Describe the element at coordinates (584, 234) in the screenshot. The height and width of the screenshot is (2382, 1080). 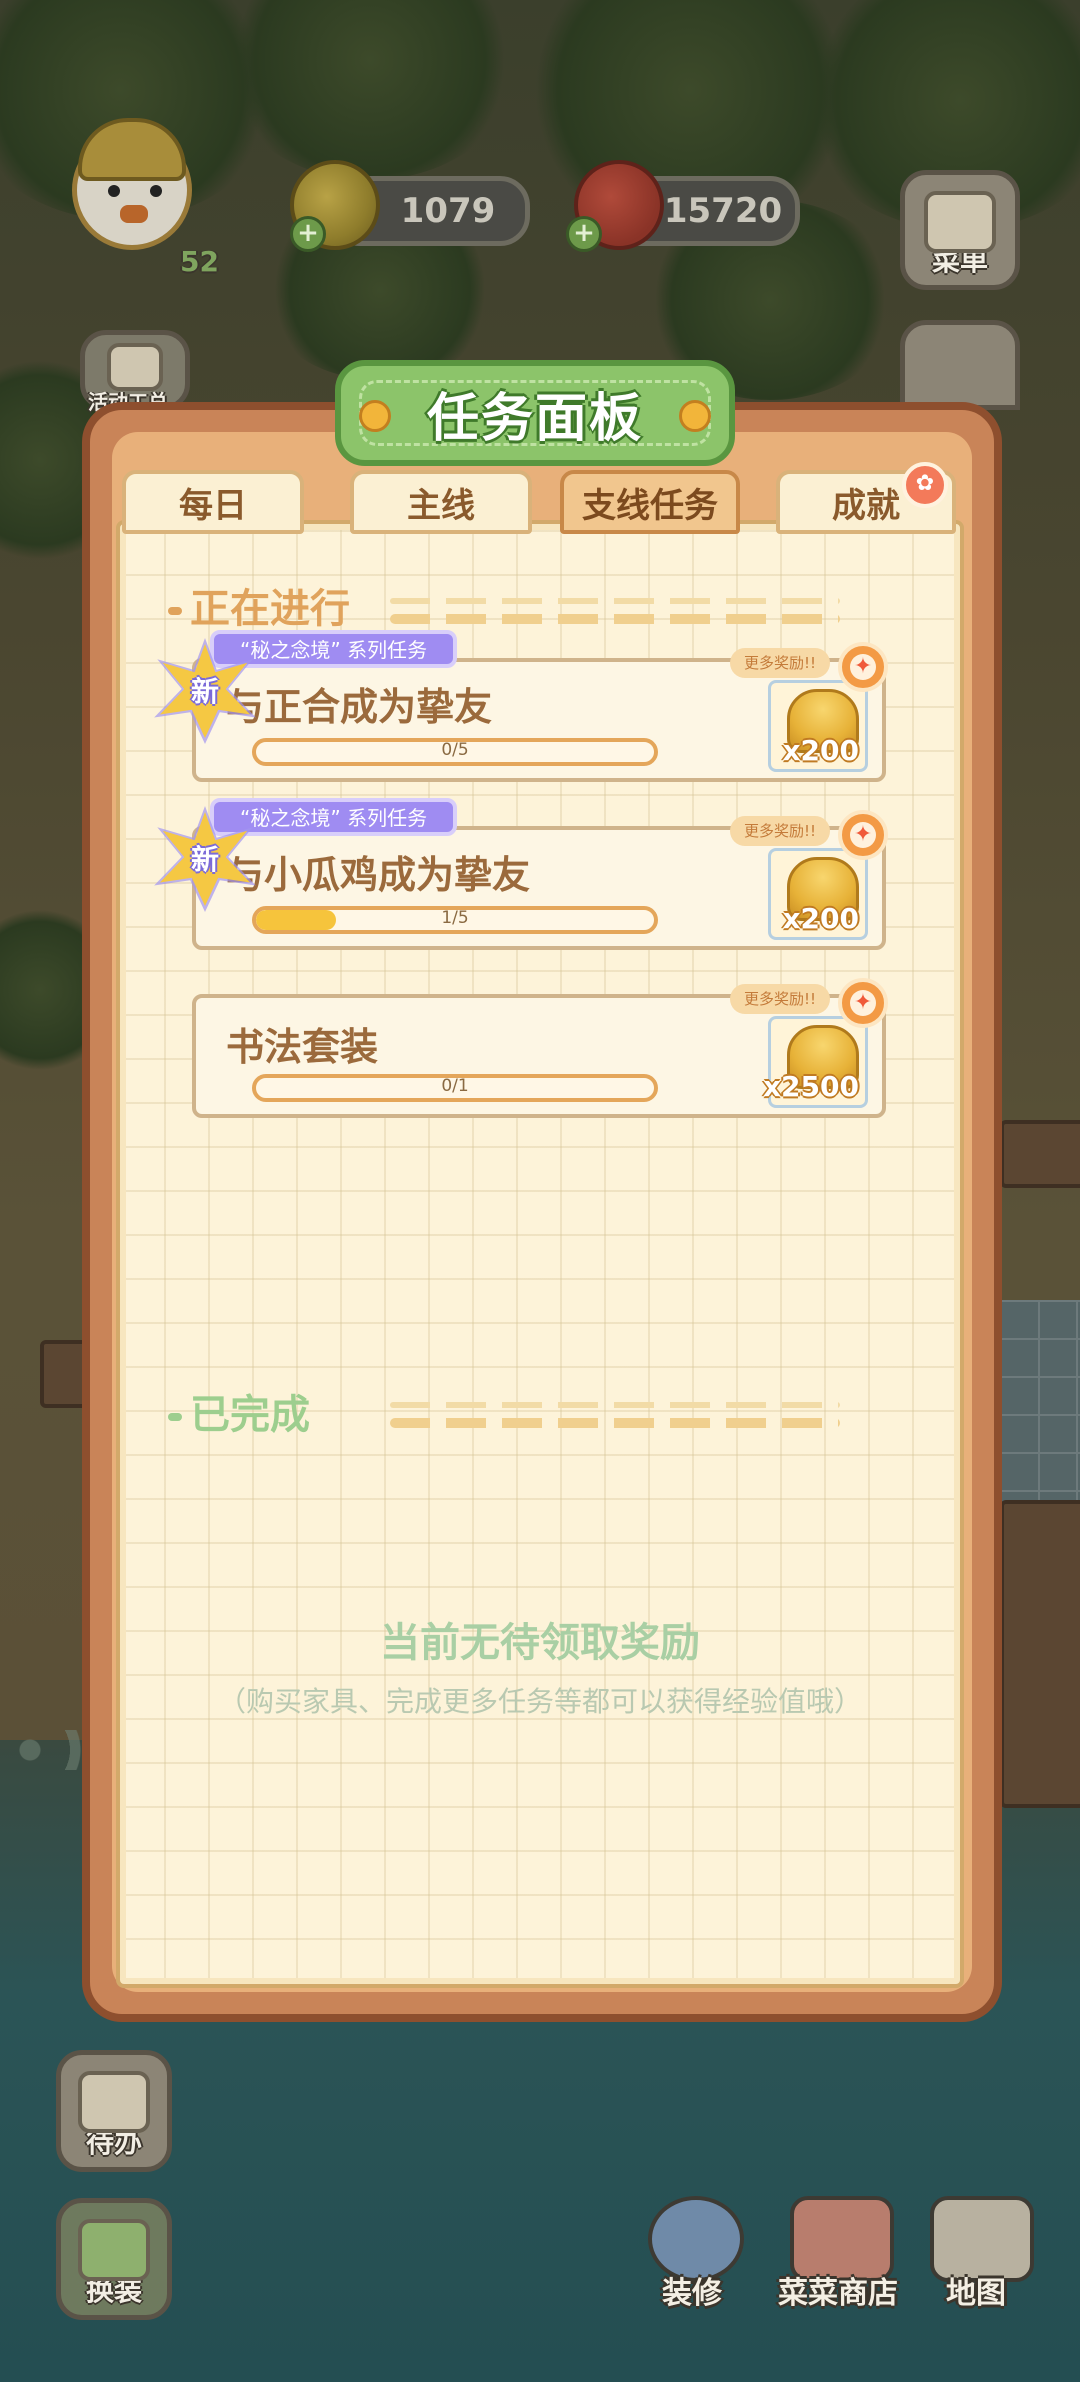
I see `add-food-icon: +` at that location.